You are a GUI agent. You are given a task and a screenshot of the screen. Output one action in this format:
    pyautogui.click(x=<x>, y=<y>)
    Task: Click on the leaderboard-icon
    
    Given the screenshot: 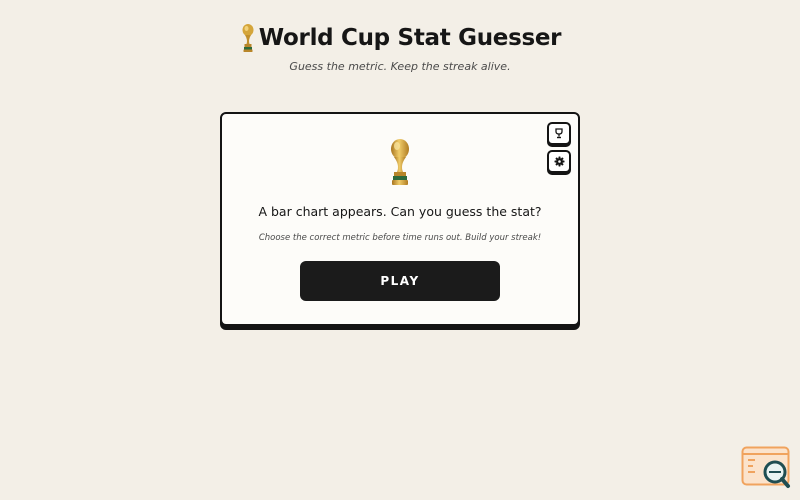 What is the action you would take?
    pyautogui.click(x=559, y=133)
    